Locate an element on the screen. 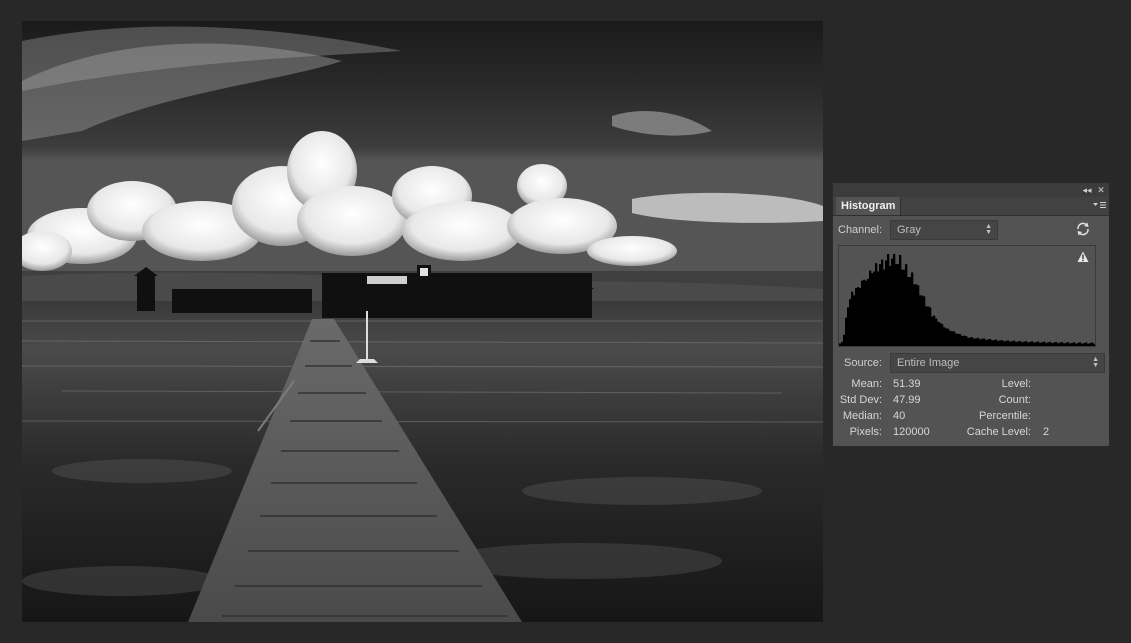  source-label: Source: is located at coordinates (863, 363).